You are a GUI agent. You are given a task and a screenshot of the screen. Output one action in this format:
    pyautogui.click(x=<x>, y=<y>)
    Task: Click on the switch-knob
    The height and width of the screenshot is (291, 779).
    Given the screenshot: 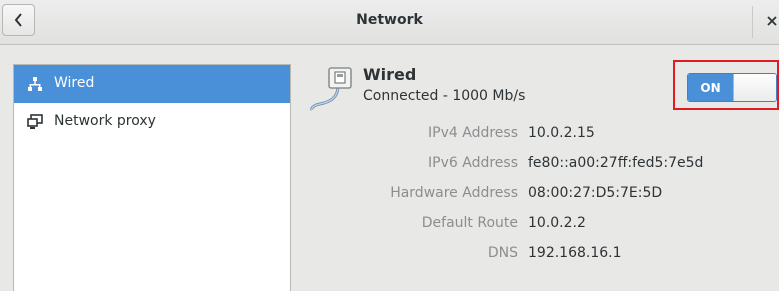 What is the action you would take?
    pyautogui.click(x=754, y=87)
    